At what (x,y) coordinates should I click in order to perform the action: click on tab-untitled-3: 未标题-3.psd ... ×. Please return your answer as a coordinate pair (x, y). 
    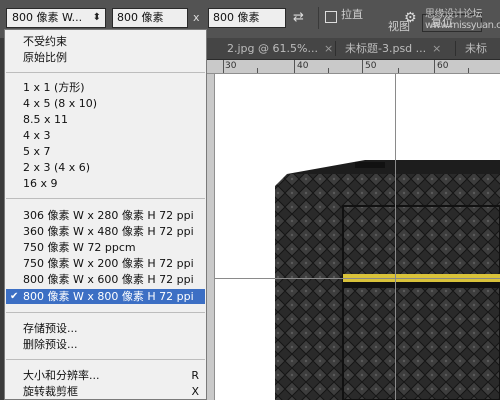
    Looking at the image, I should click on (391, 48).